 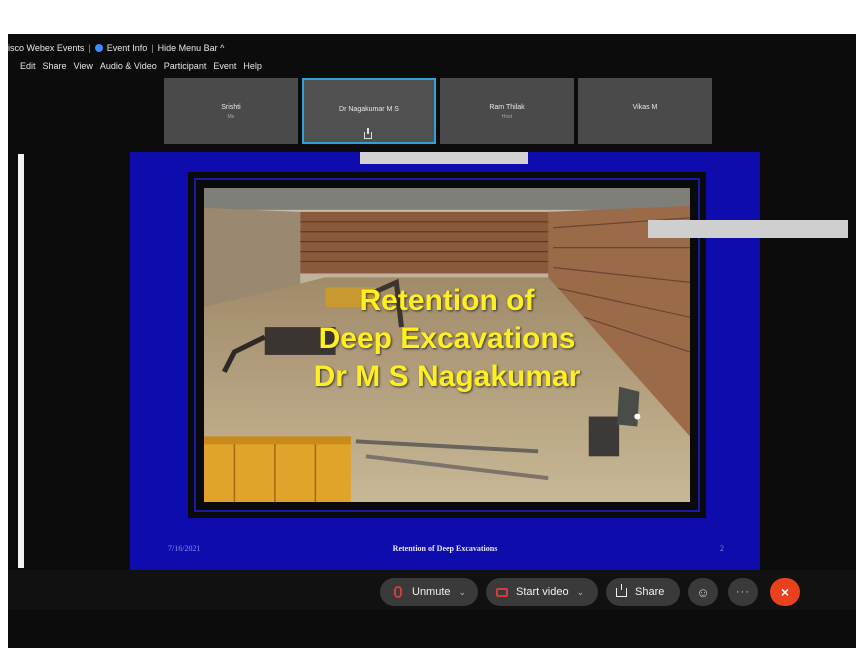 What do you see at coordinates (445, 548) in the screenshot?
I see `slide-footer-title: Retention of Deep Excavations` at bounding box center [445, 548].